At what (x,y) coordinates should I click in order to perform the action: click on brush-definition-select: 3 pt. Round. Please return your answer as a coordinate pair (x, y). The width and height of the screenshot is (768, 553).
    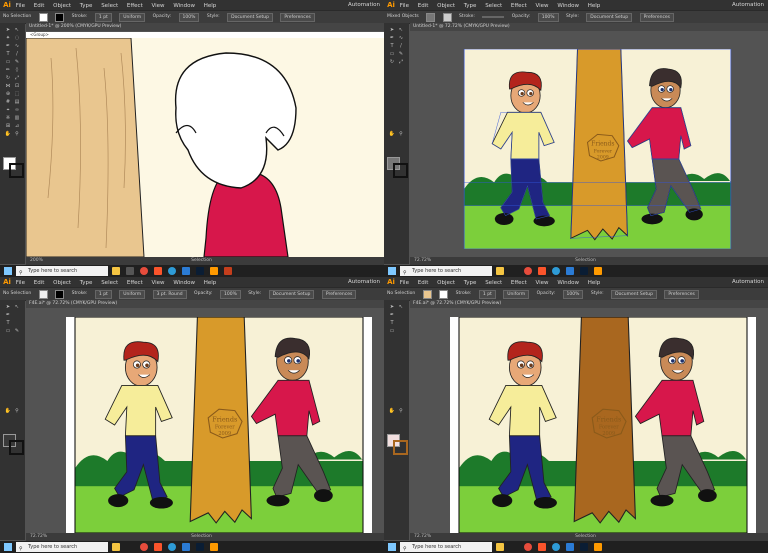
    Looking at the image, I should click on (169, 294).